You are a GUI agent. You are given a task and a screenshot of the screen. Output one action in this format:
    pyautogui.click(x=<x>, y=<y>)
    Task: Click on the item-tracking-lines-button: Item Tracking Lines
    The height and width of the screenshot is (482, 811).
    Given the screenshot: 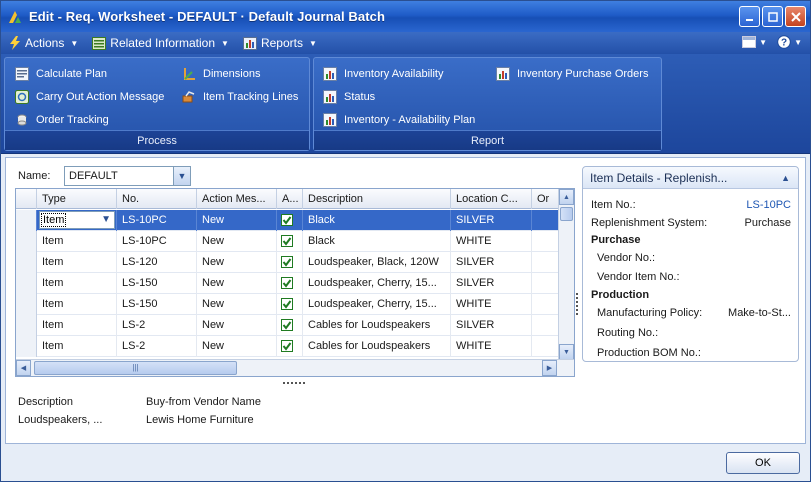 What is the action you would take?
    pyautogui.click(x=240, y=97)
    